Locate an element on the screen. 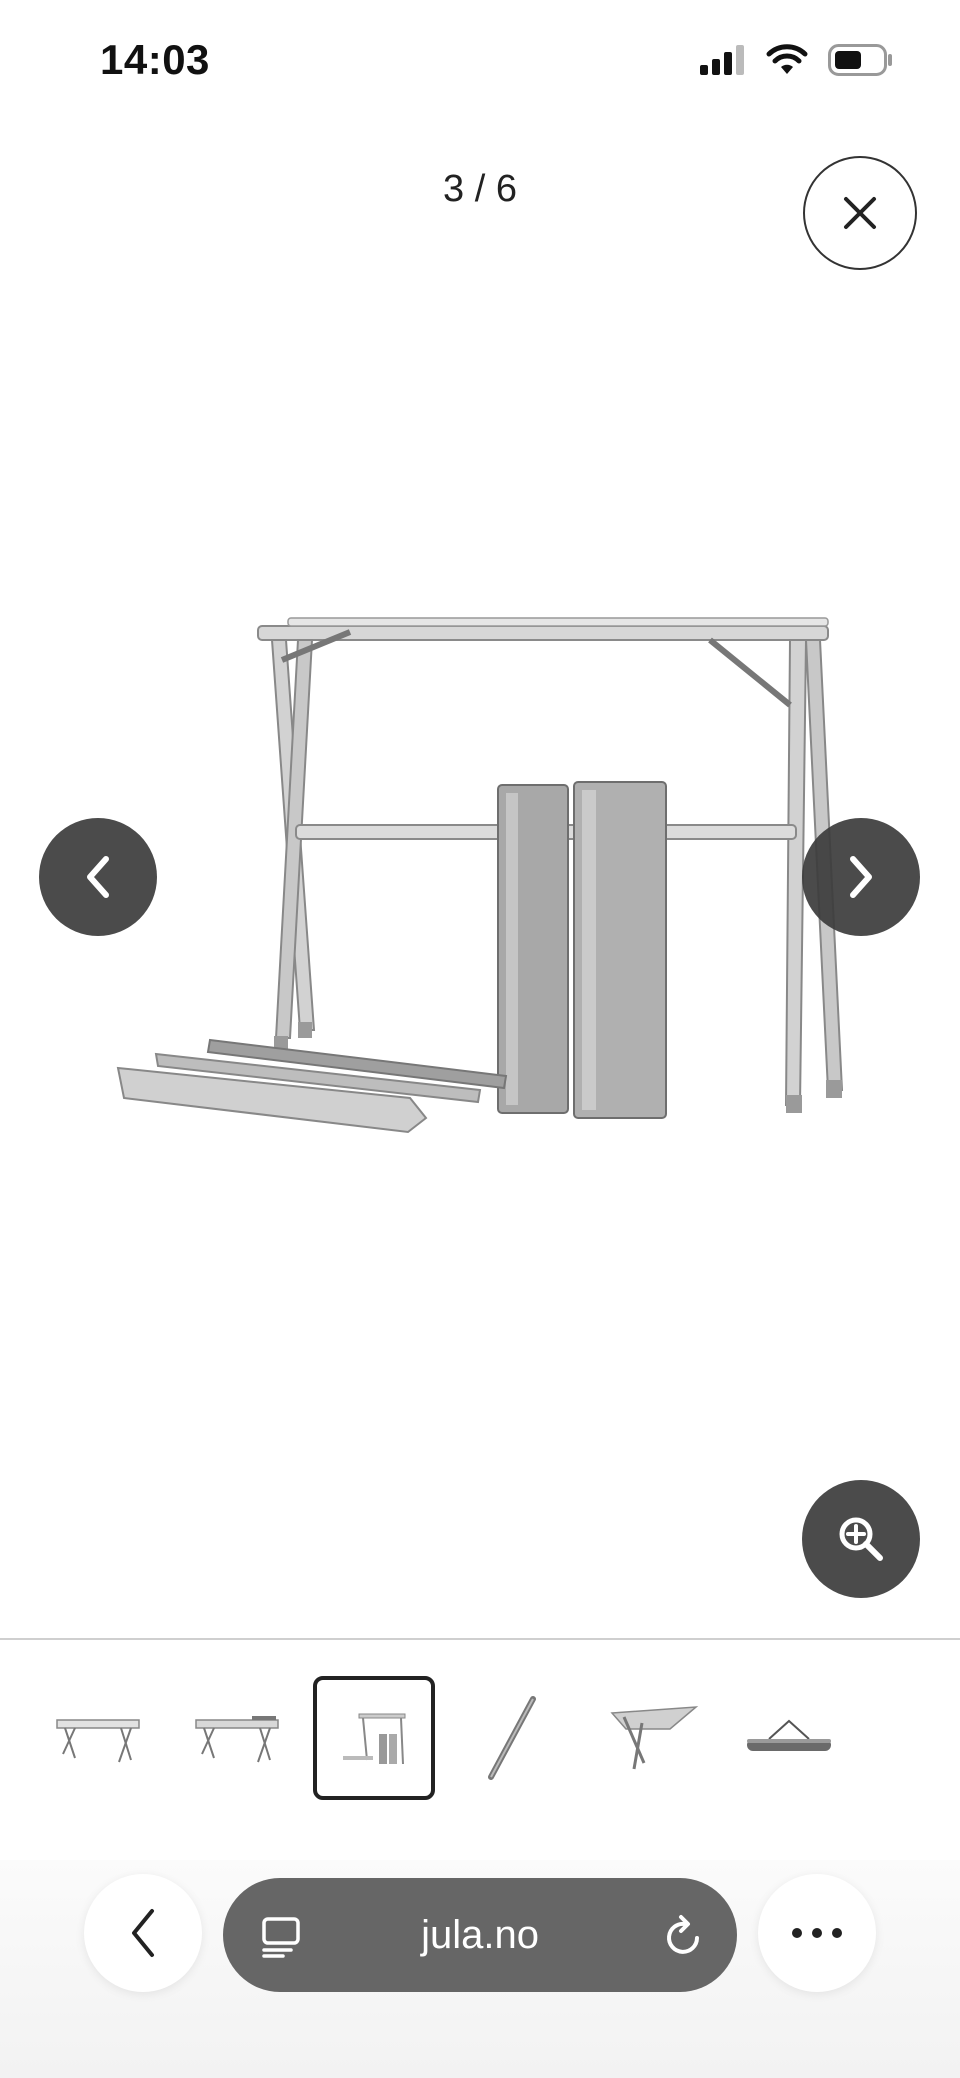 The image size is (960, 2078). previous-image-button is located at coordinates (98, 877).